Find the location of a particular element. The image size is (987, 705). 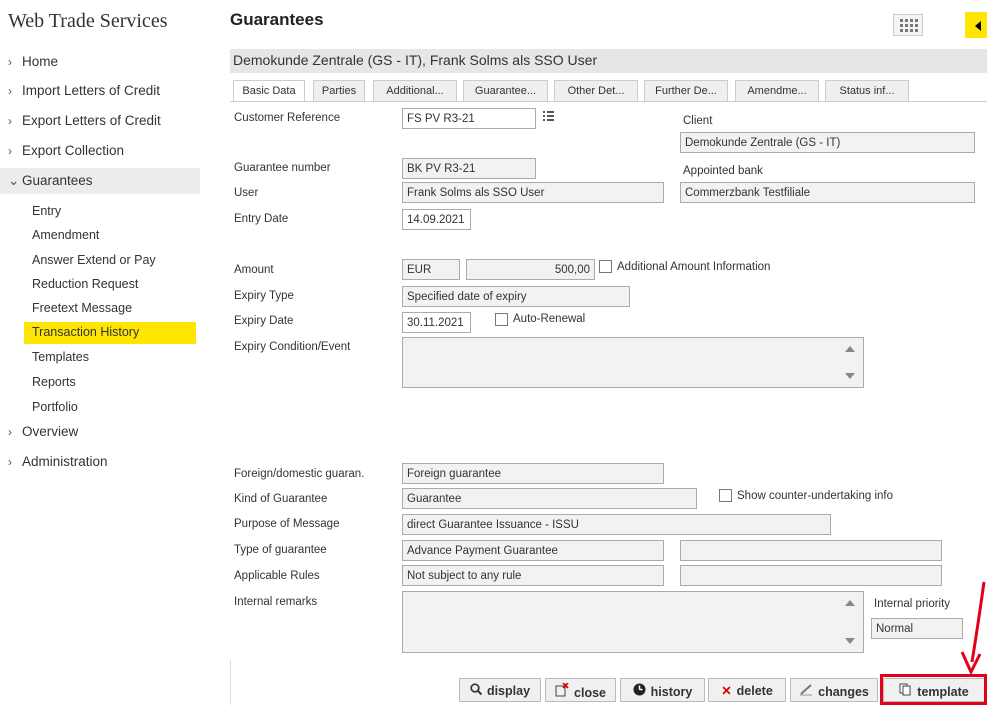

changes-button: changes is located at coordinates (834, 690).